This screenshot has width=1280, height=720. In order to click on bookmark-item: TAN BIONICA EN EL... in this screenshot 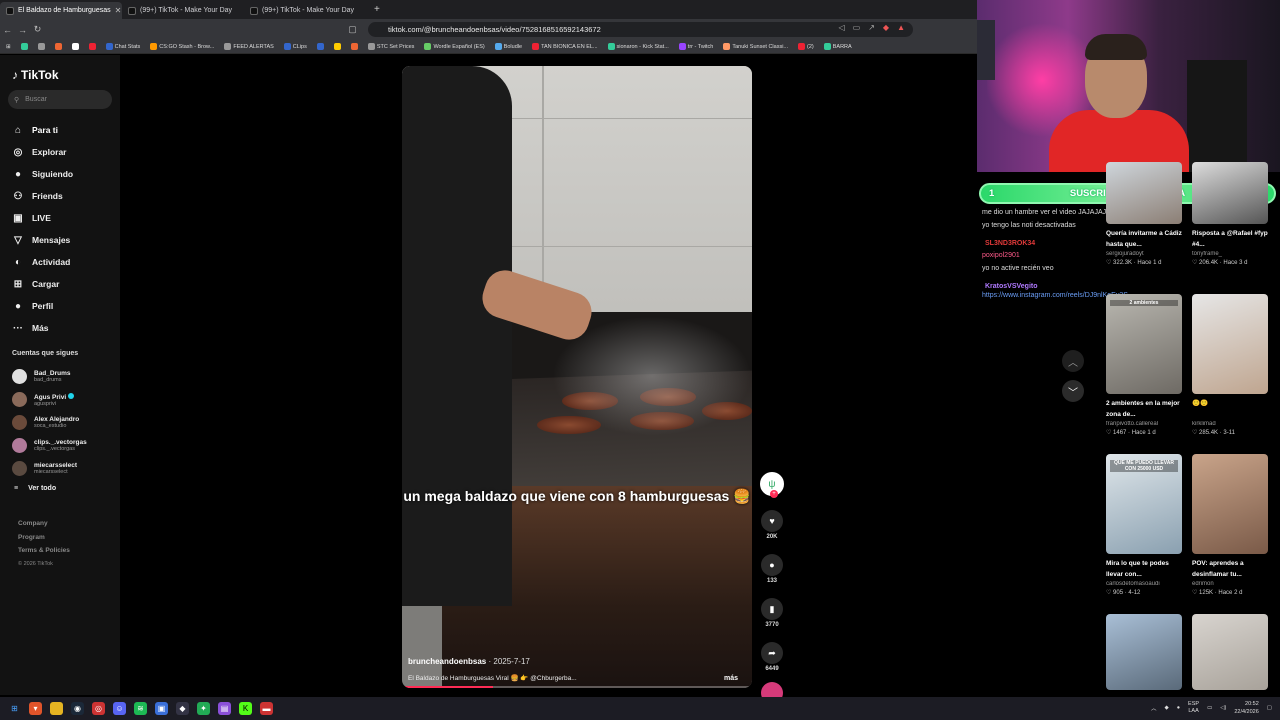, I will do `click(565, 46)`.